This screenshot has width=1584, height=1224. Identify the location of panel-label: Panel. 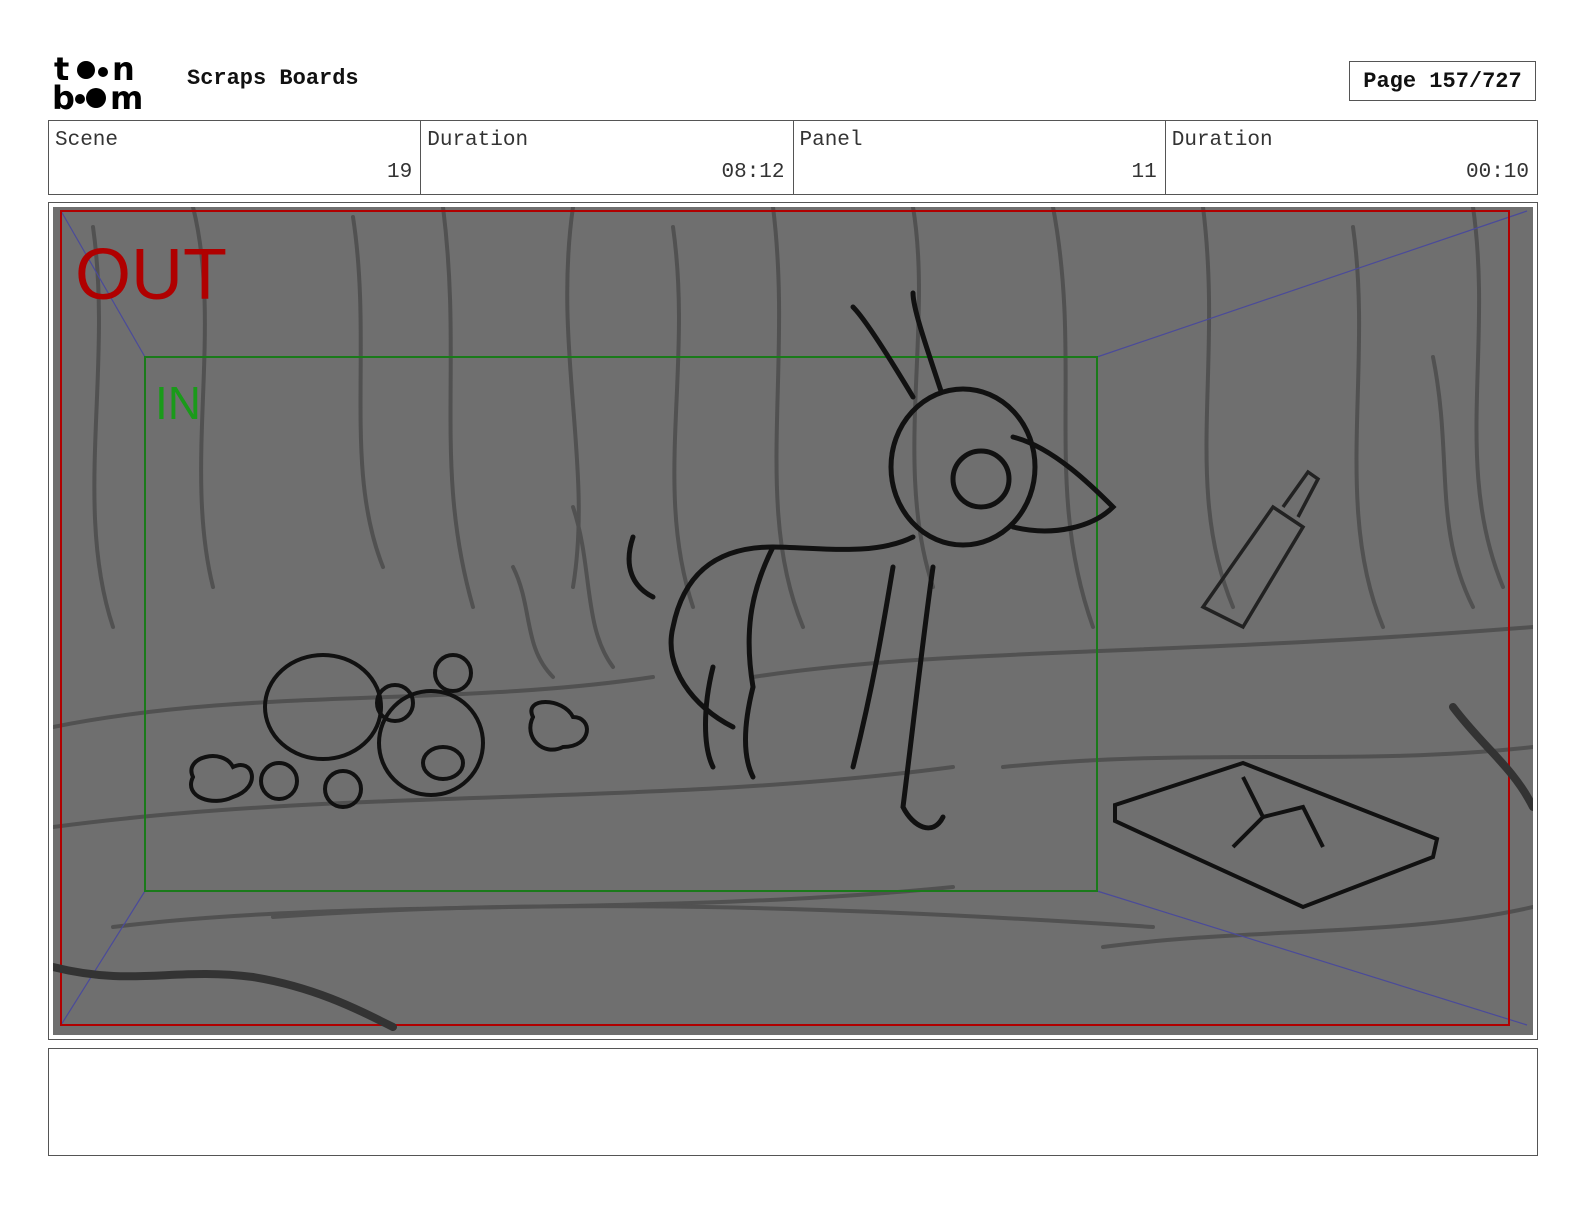
(831, 140).